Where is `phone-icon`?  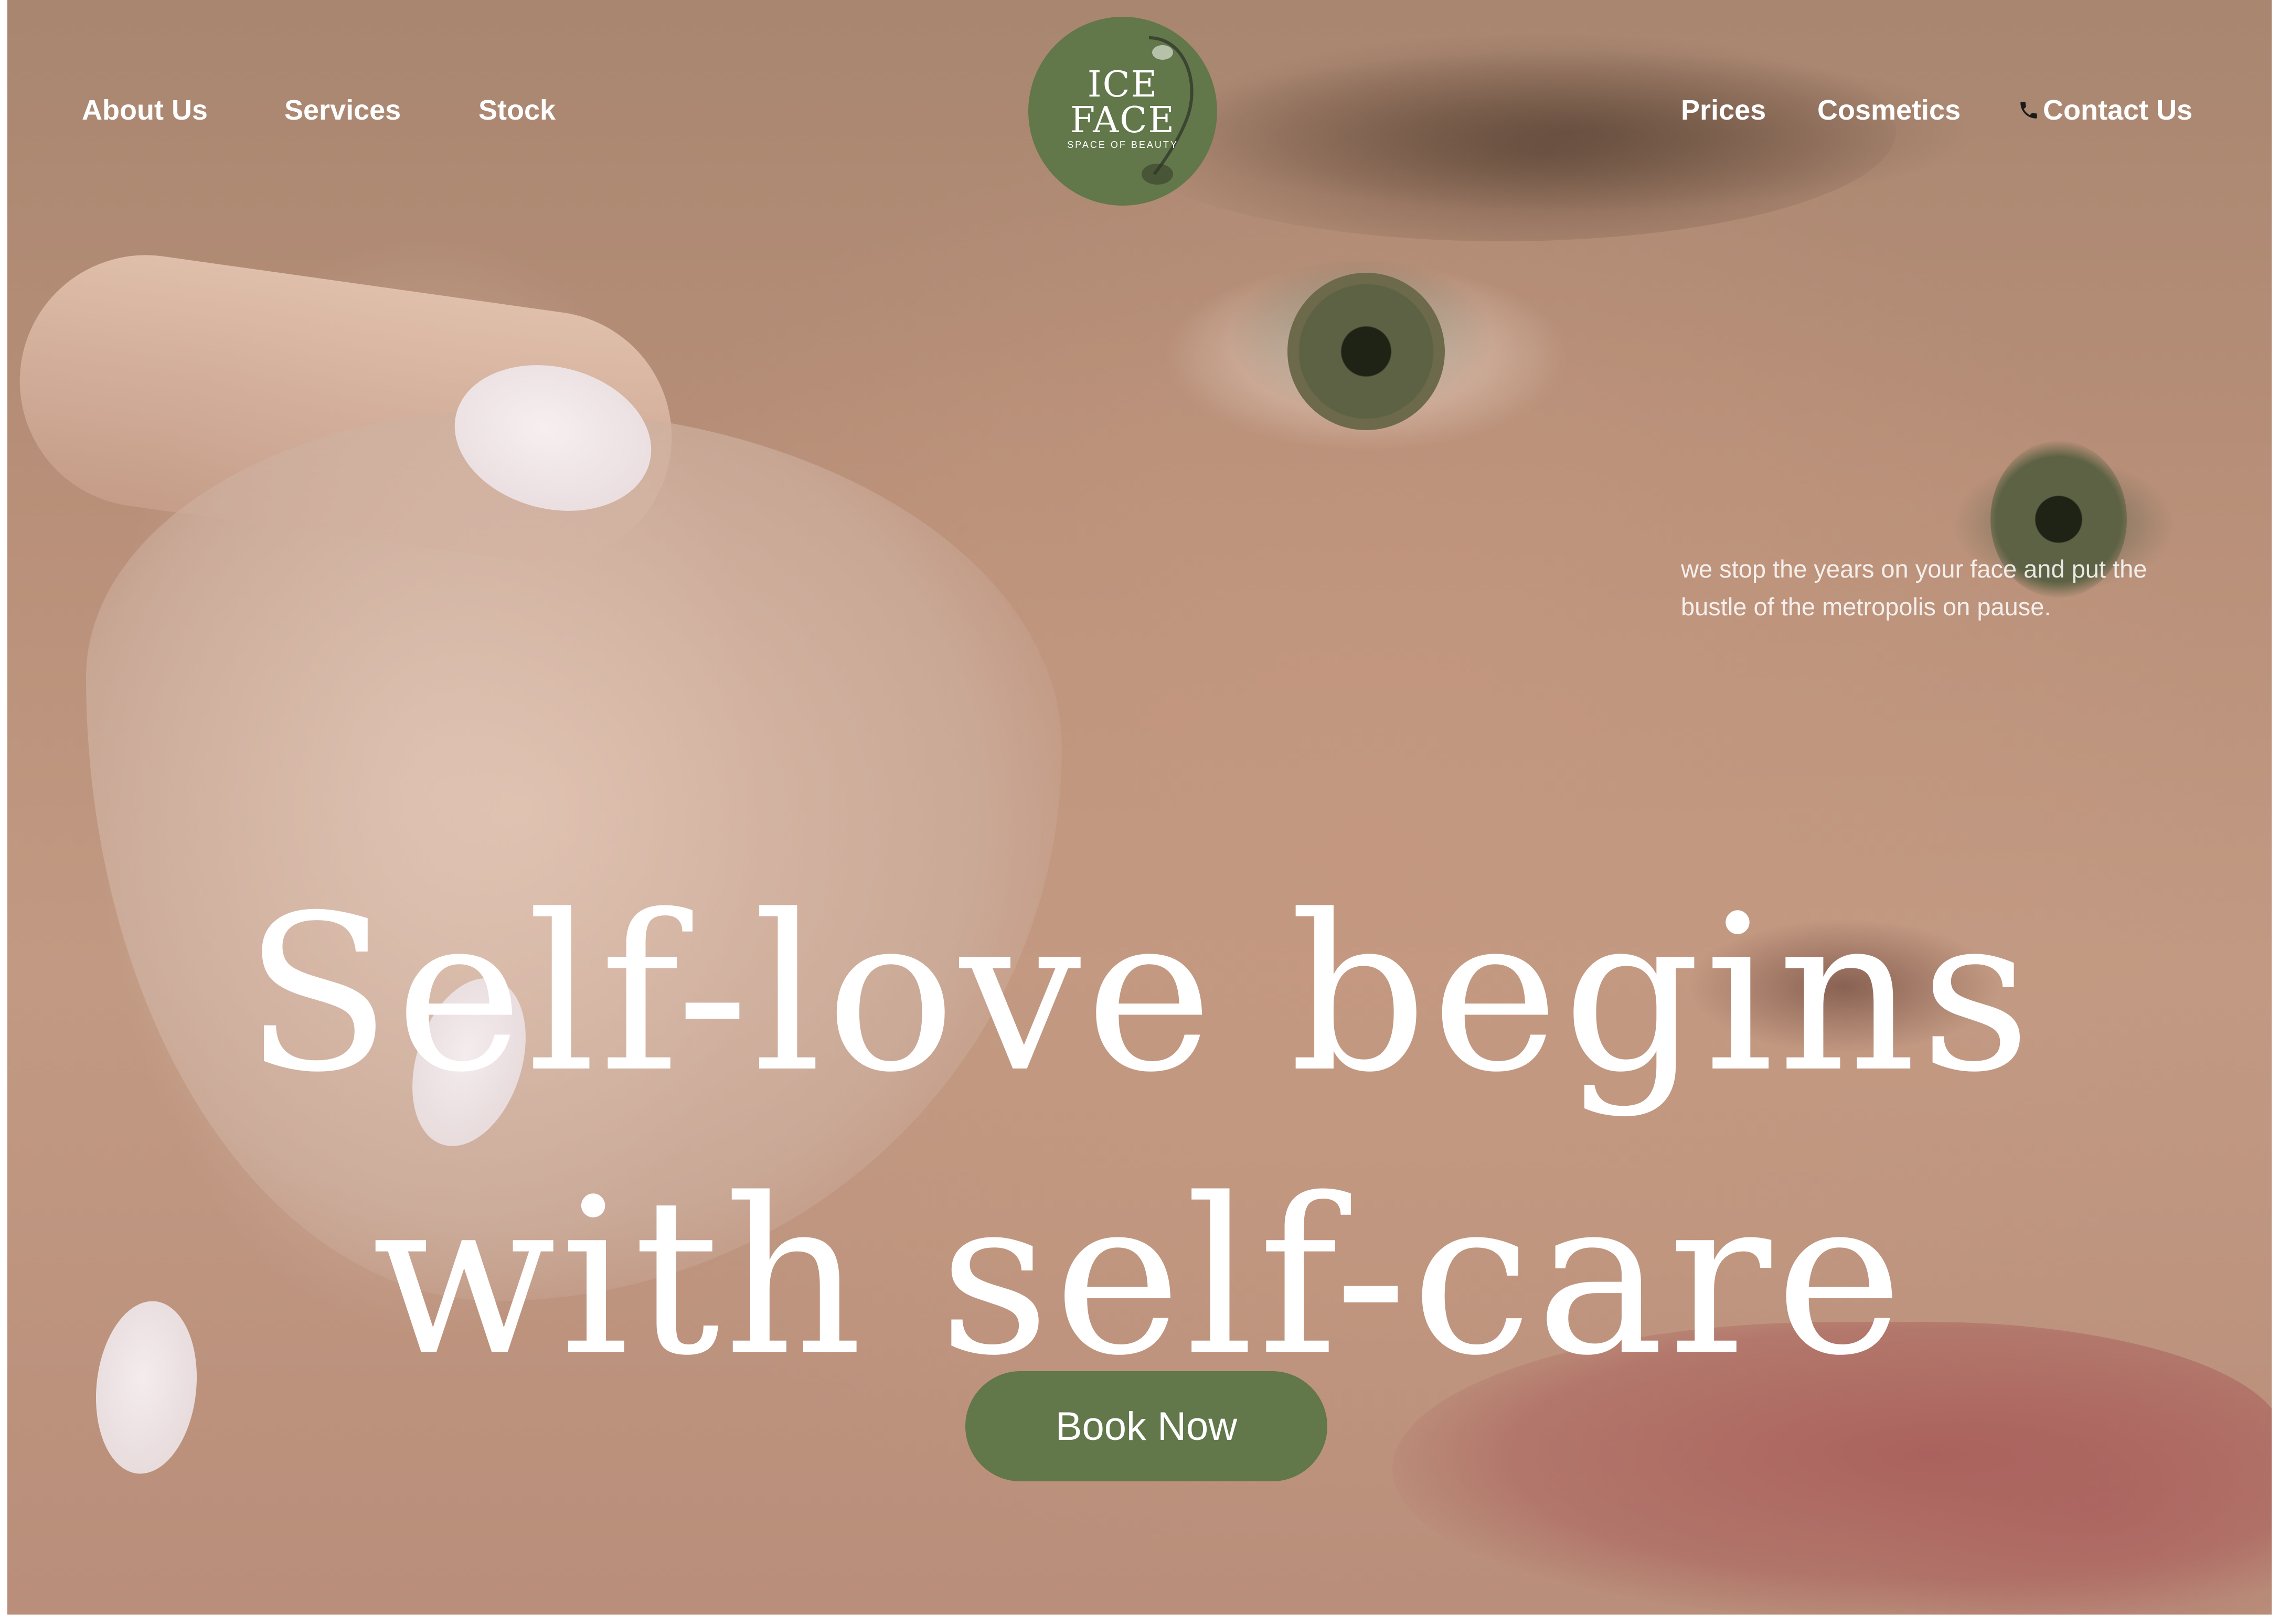 phone-icon is located at coordinates (2028, 110).